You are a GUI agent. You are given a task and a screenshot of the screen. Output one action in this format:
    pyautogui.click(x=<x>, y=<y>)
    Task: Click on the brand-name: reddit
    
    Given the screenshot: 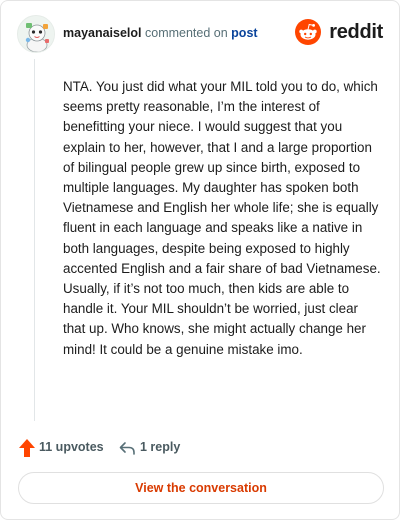 What is the action you would take?
    pyautogui.click(x=356, y=32)
    